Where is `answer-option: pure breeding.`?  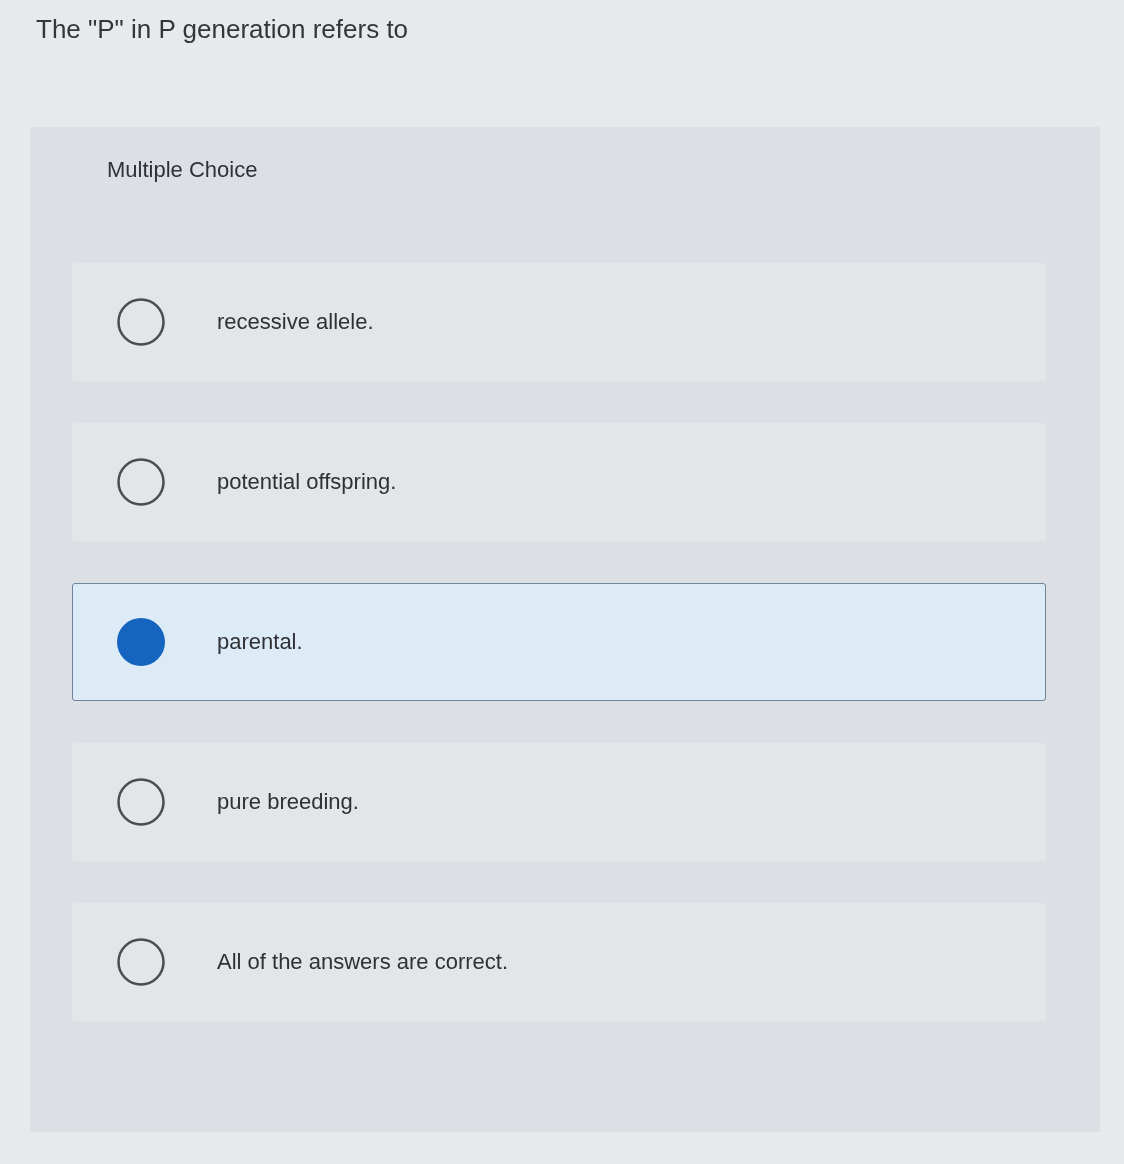
answer-option: pure breeding. is located at coordinates (559, 802).